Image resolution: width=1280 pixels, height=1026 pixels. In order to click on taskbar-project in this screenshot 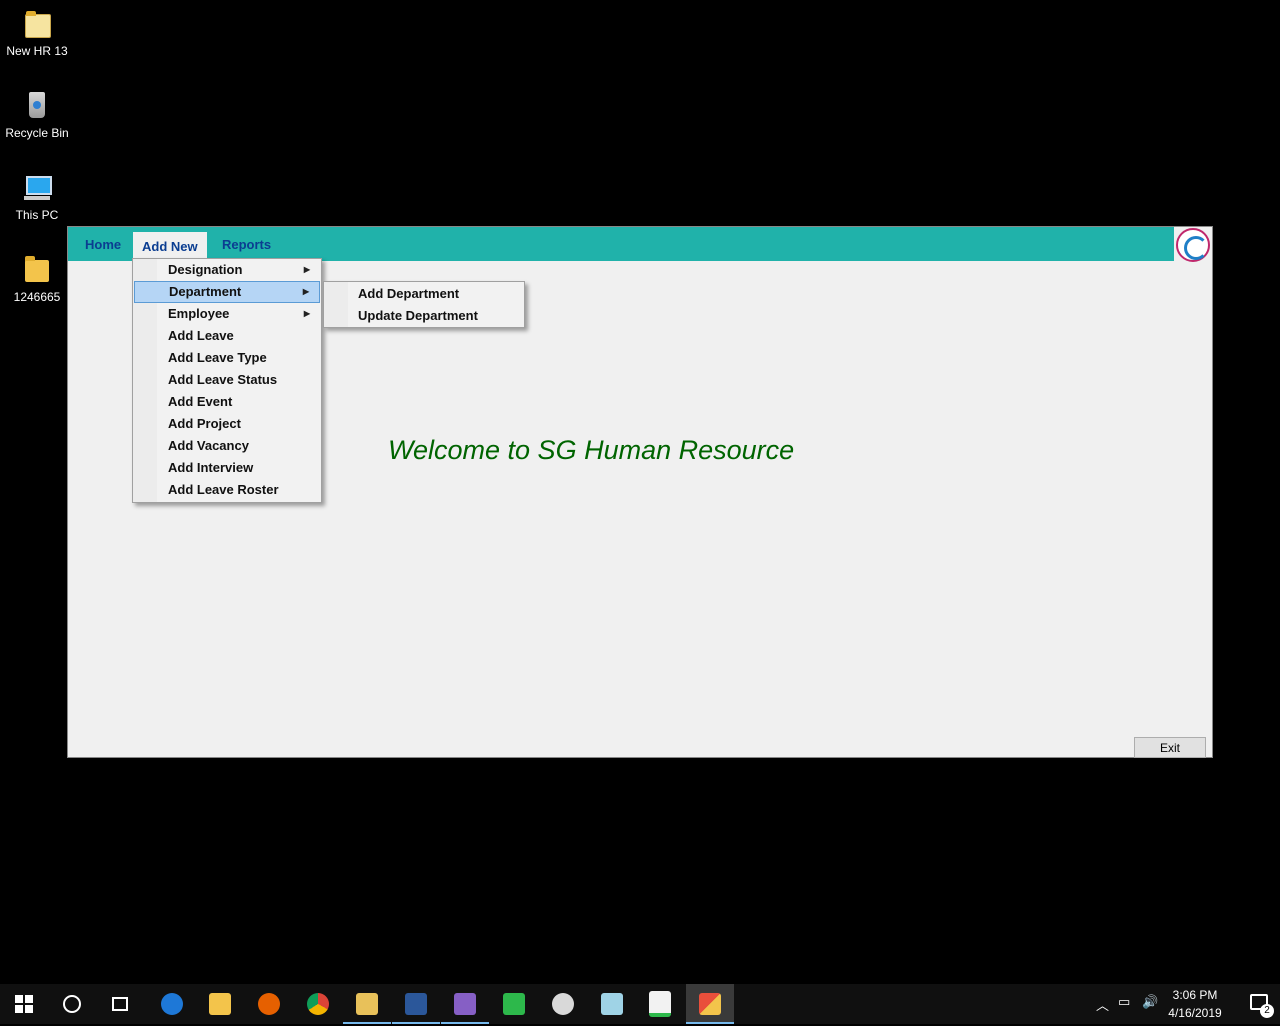, I will do `click(660, 1004)`.